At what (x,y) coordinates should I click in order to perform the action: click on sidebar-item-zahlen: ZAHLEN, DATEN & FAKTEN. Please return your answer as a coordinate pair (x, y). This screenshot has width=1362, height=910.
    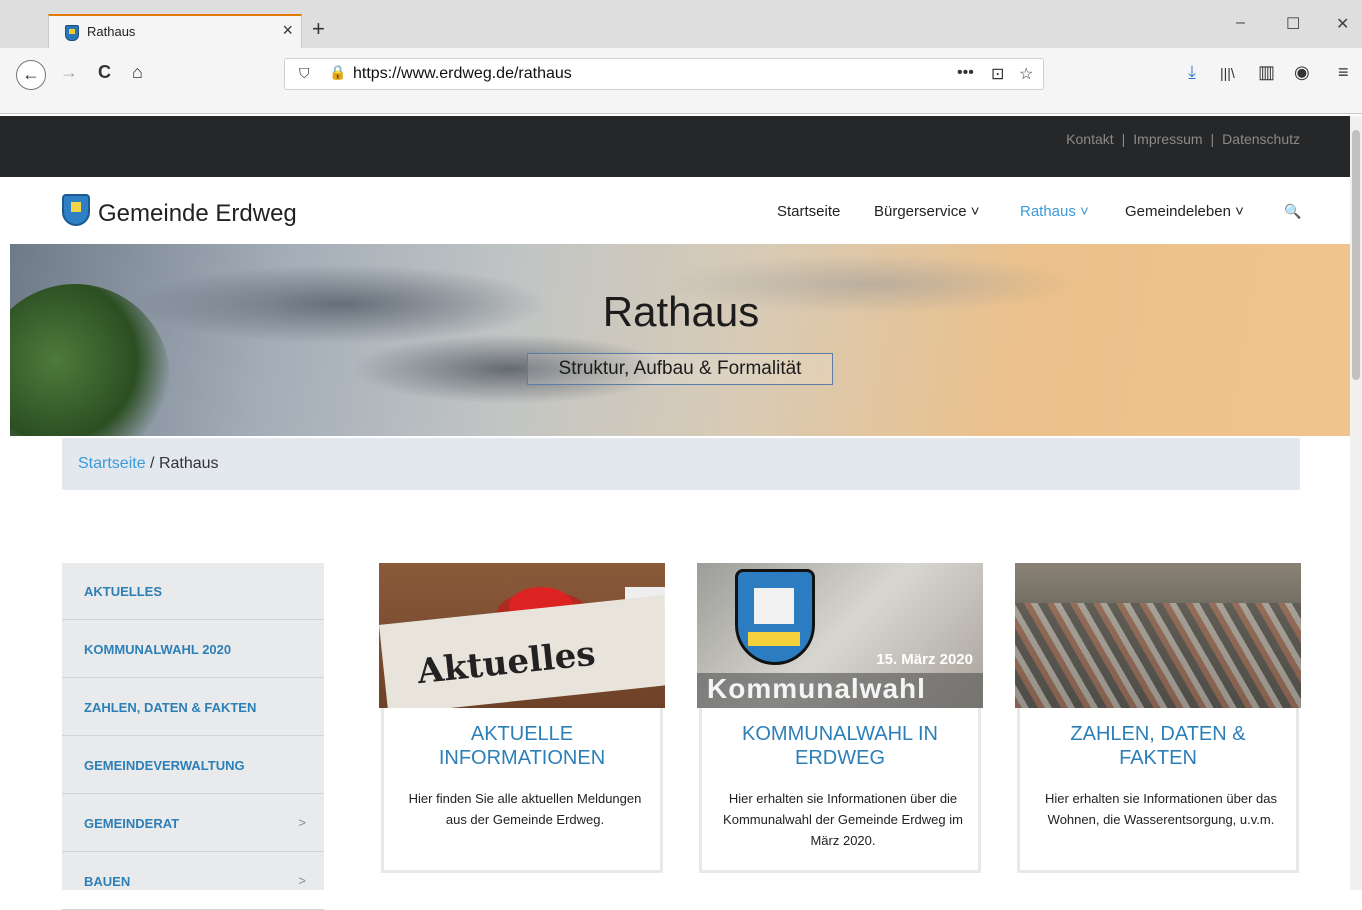
    Looking at the image, I should click on (193, 707).